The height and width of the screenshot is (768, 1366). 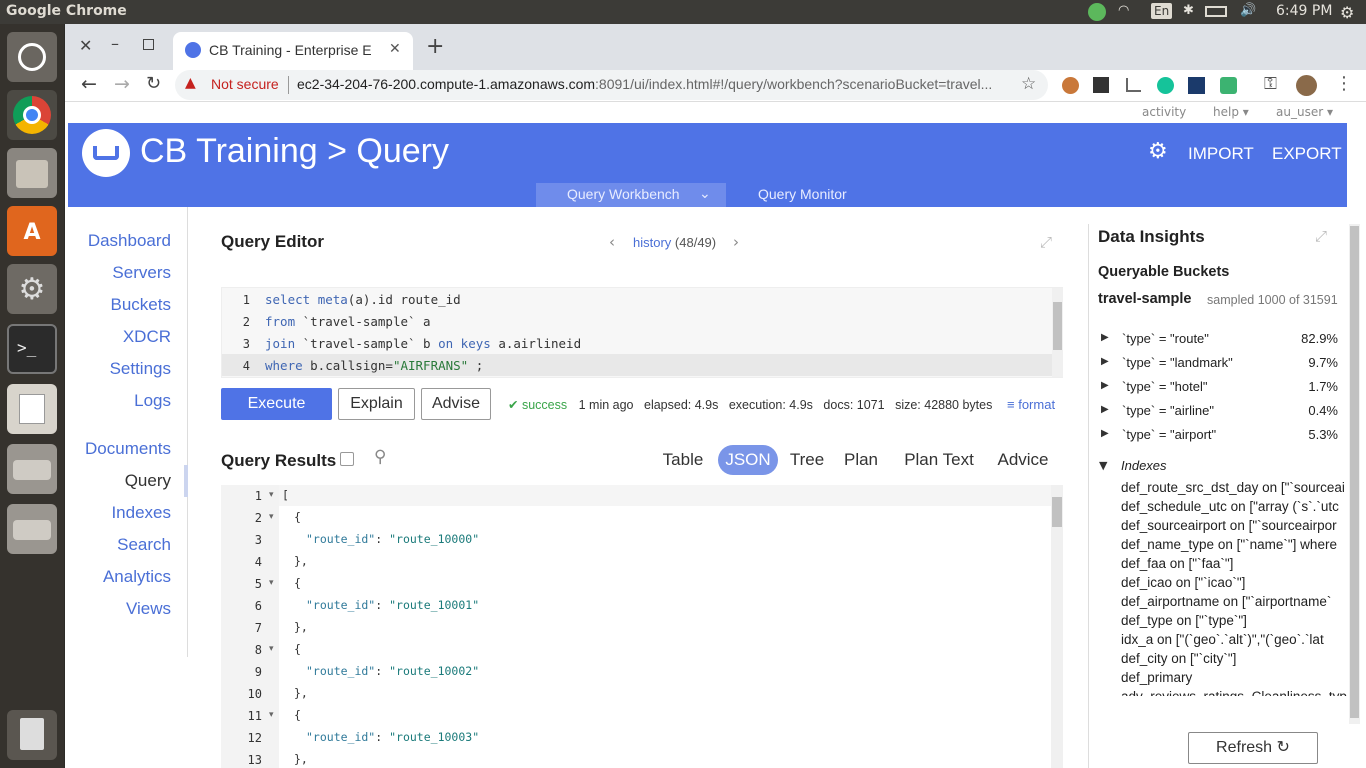 I want to click on window-minimize-icon: –, so click(x=115, y=43).